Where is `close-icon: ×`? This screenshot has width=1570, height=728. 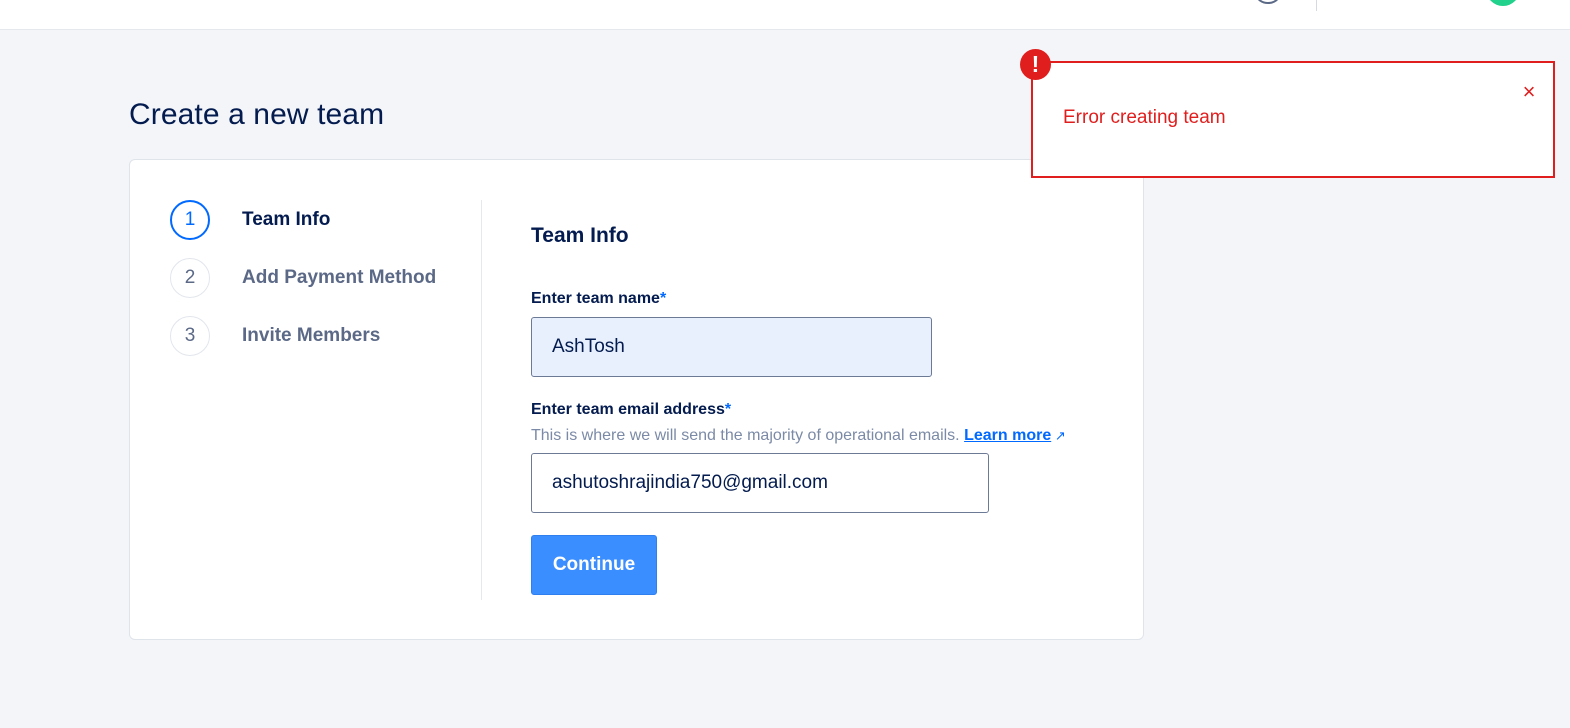 close-icon: × is located at coordinates (1529, 92).